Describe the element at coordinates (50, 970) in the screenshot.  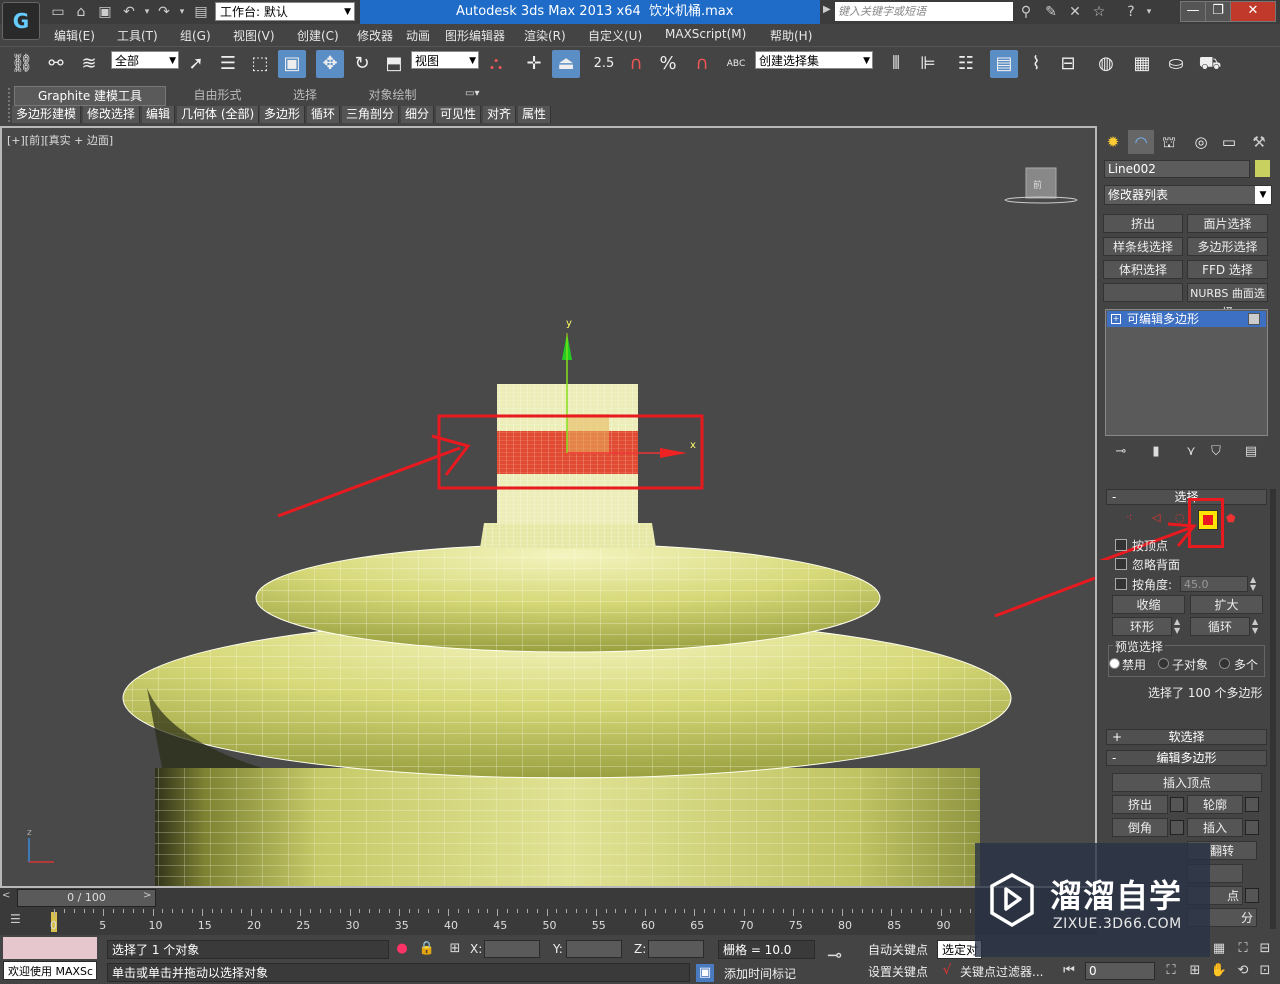
I see `maxscript-input: 欢迎使用 MAXSc` at that location.